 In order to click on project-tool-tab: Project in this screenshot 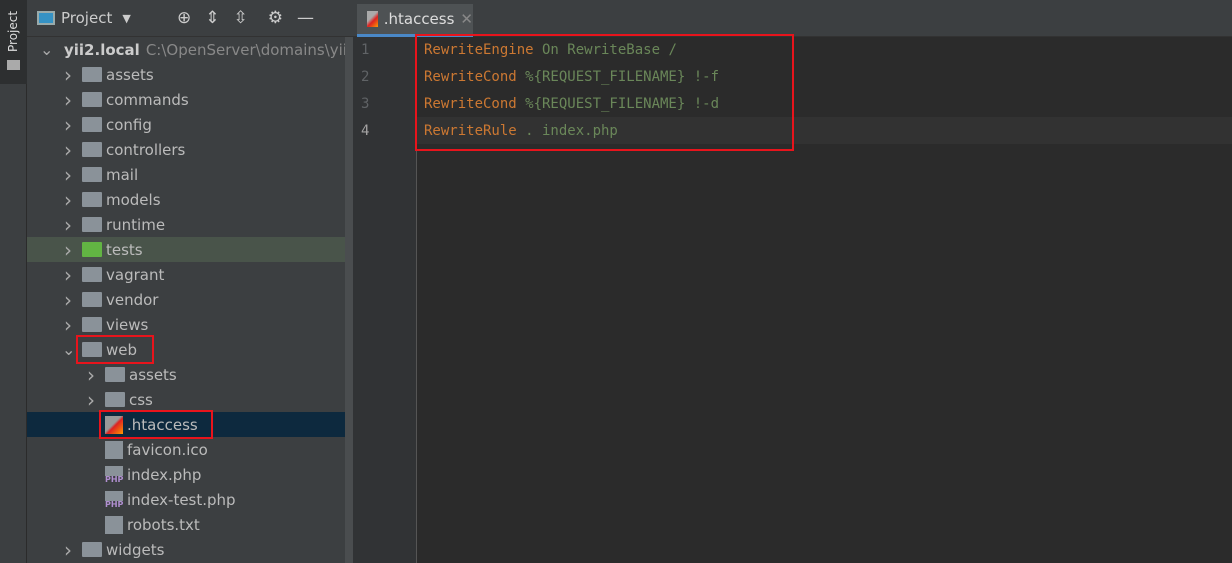, I will do `click(13, 42)`.